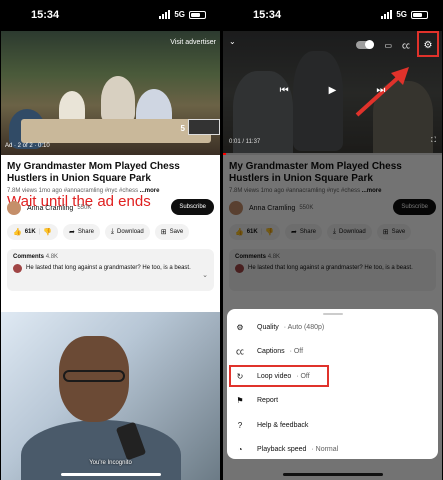  Describe the element at coordinates (240, 401) in the screenshot. I see `flag-icon: ⚑` at that location.